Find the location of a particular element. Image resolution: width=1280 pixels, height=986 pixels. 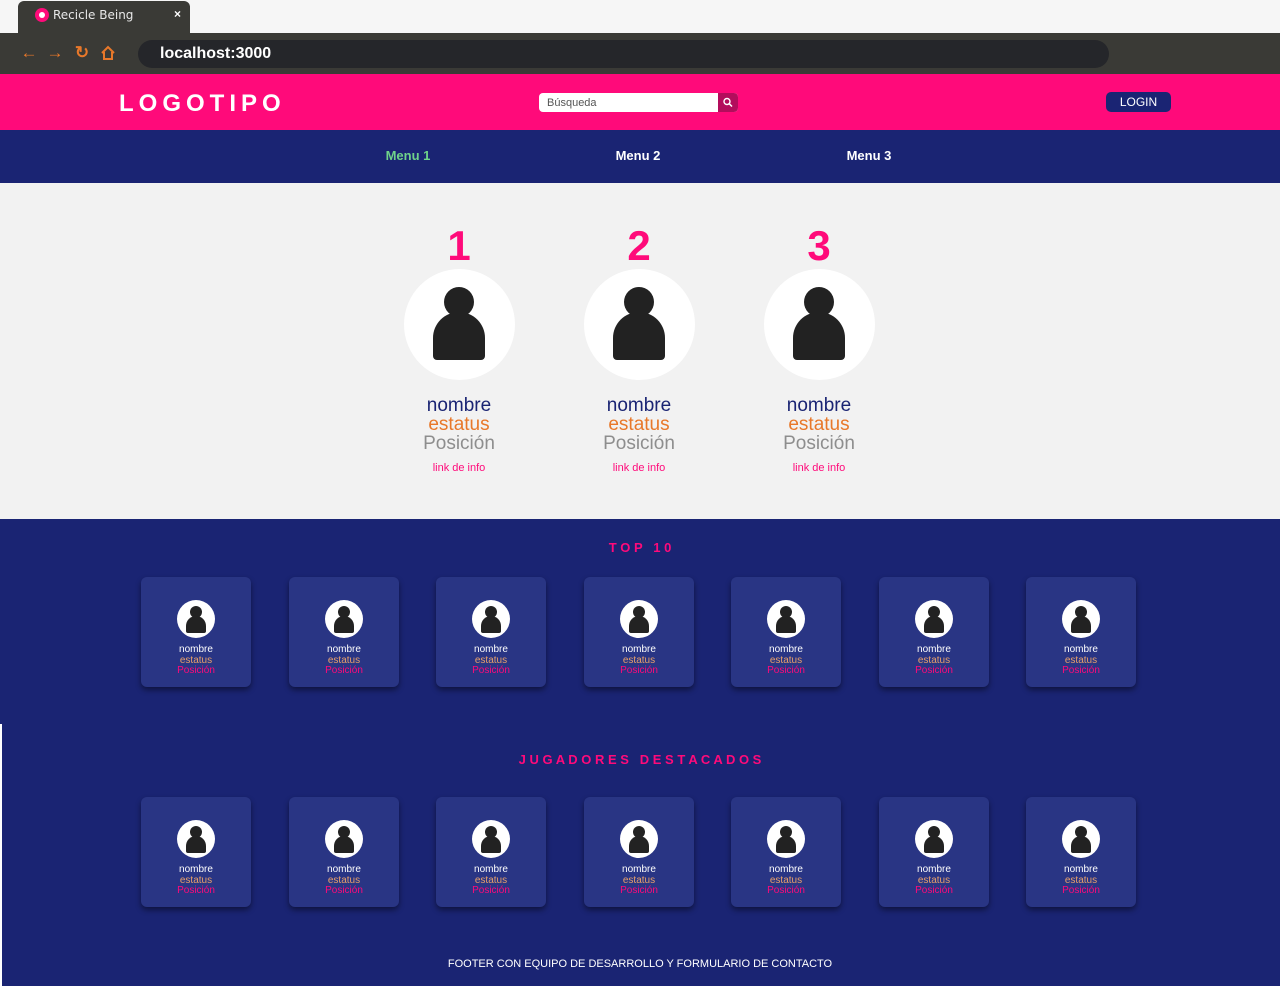

tab-close-button: × is located at coordinates (177, 14).